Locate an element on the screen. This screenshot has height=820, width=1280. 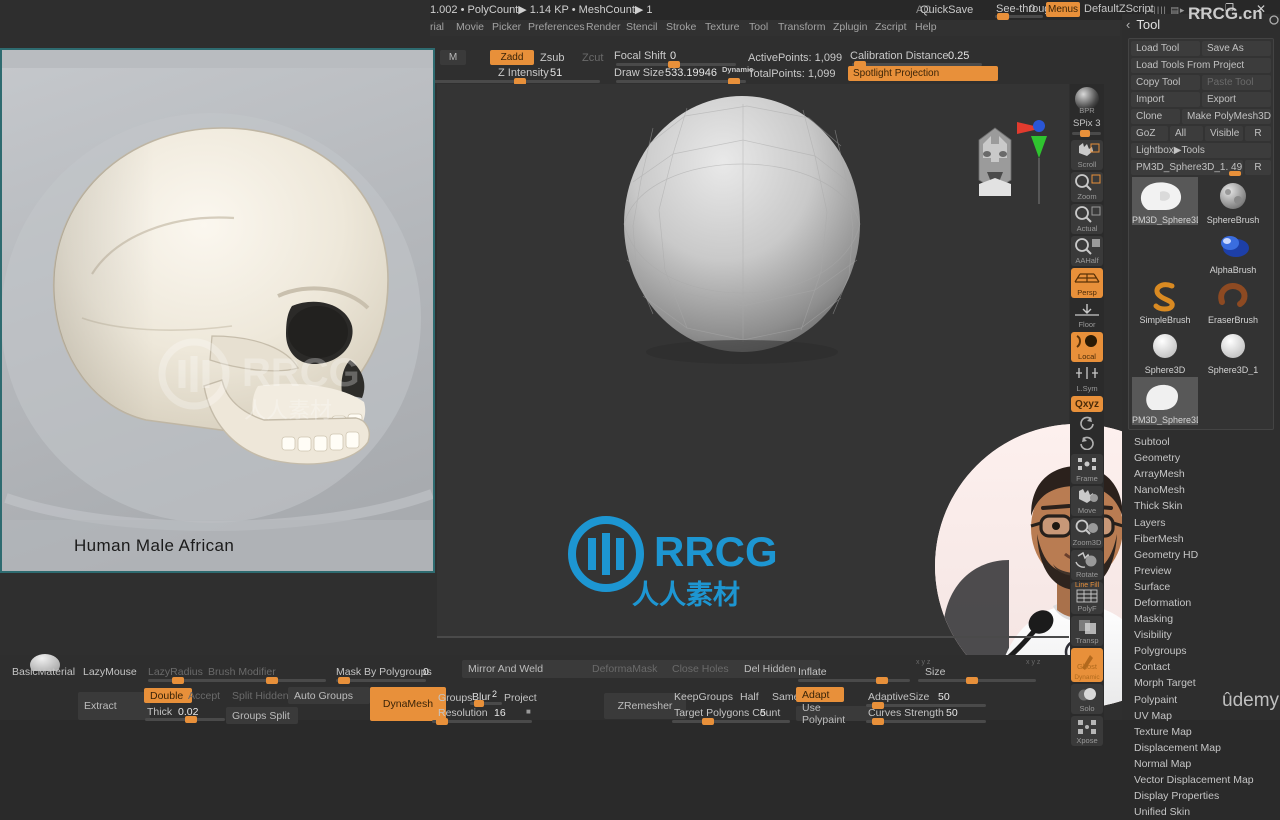
m-button: M is located at coordinates (453, 57).